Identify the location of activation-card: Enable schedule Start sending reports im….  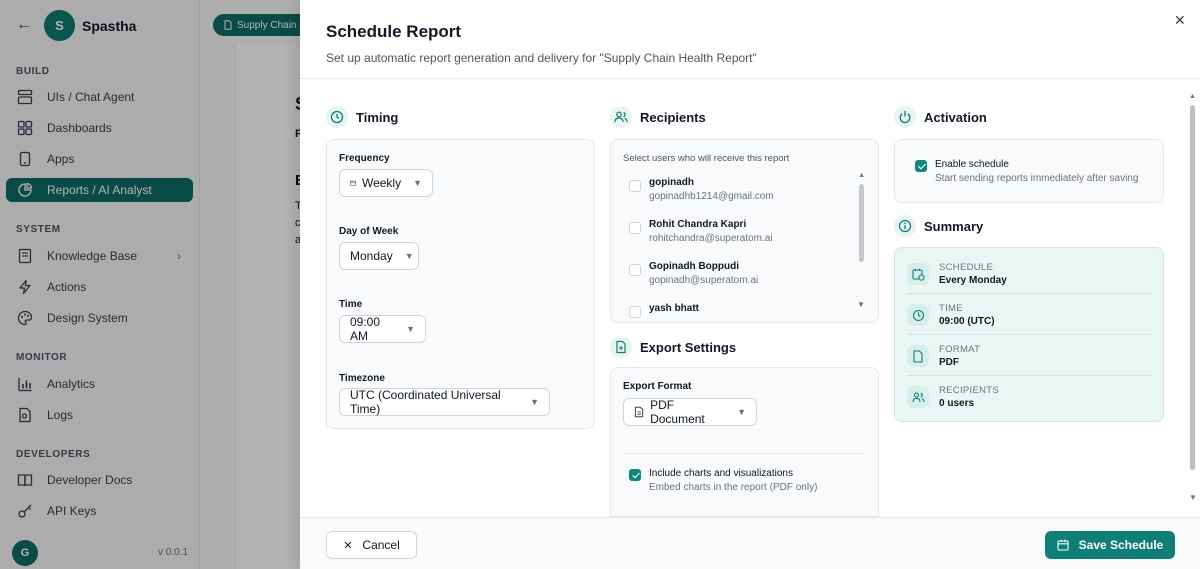
(1029, 171).